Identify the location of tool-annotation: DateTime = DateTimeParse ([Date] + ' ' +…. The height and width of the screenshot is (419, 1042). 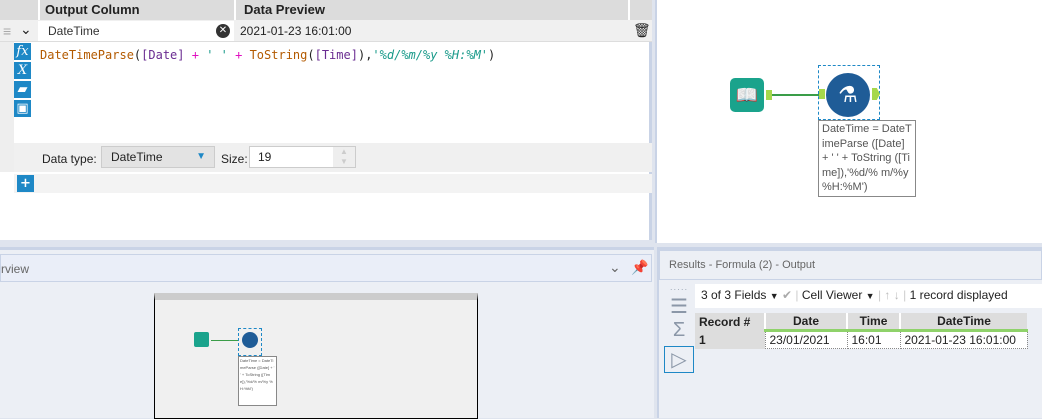
(867, 158).